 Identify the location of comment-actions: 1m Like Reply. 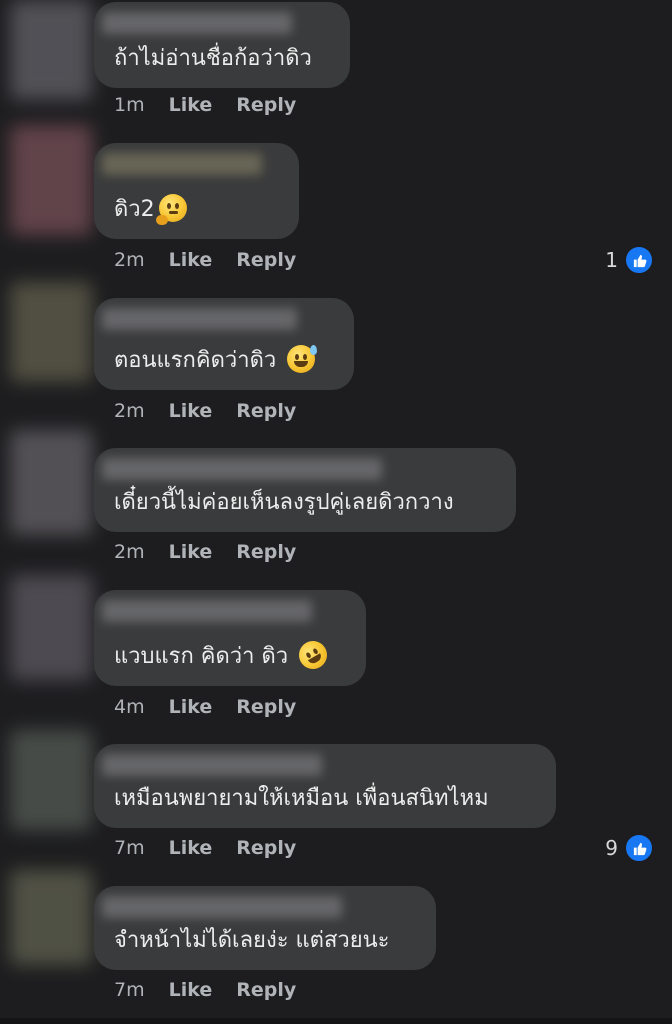
(205, 105).